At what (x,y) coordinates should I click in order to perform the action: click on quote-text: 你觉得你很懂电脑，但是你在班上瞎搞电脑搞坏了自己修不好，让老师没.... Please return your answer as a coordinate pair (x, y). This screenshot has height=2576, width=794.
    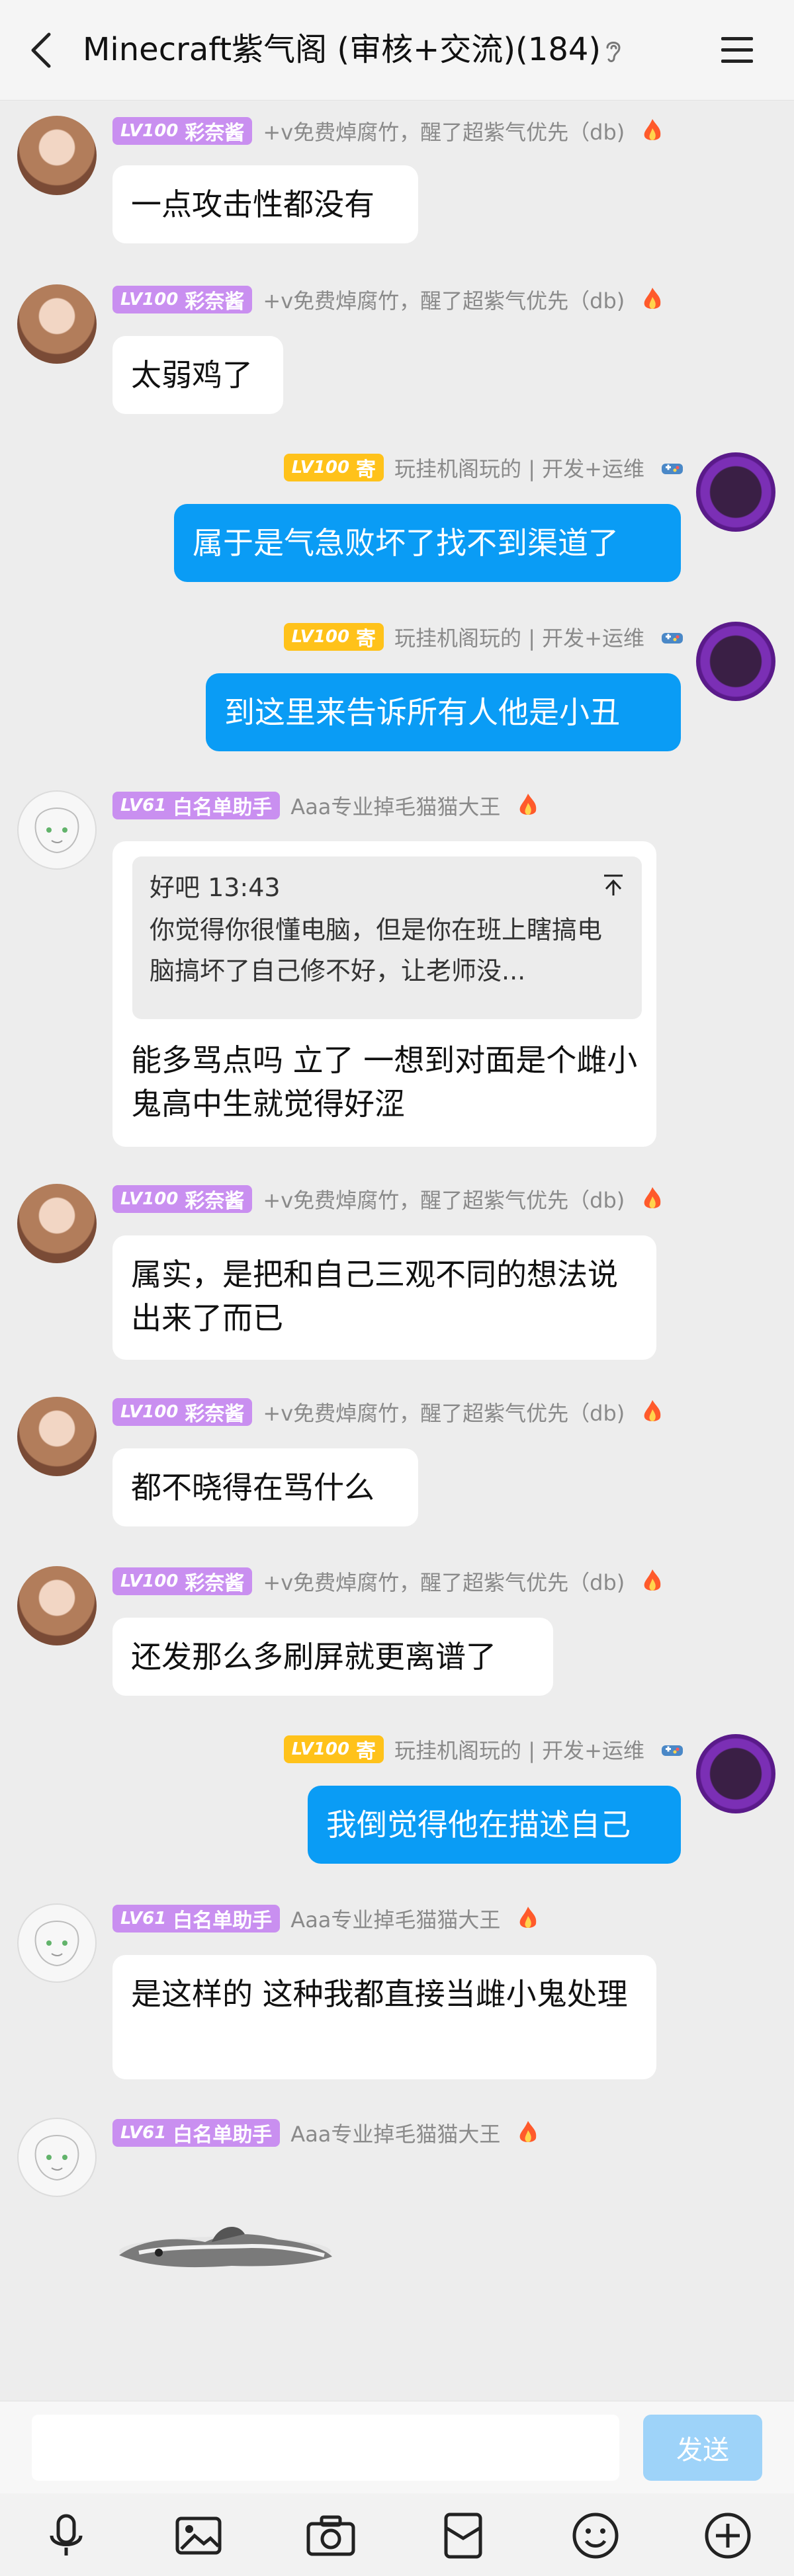
    Looking at the image, I should click on (376, 950).